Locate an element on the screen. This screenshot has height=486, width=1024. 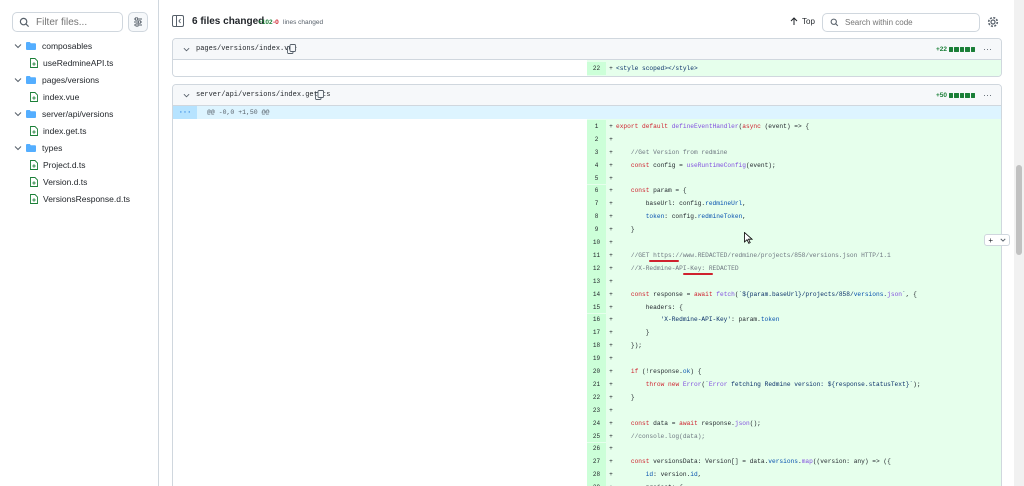
file-additions-count: +50 is located at coordinates (941, 95).